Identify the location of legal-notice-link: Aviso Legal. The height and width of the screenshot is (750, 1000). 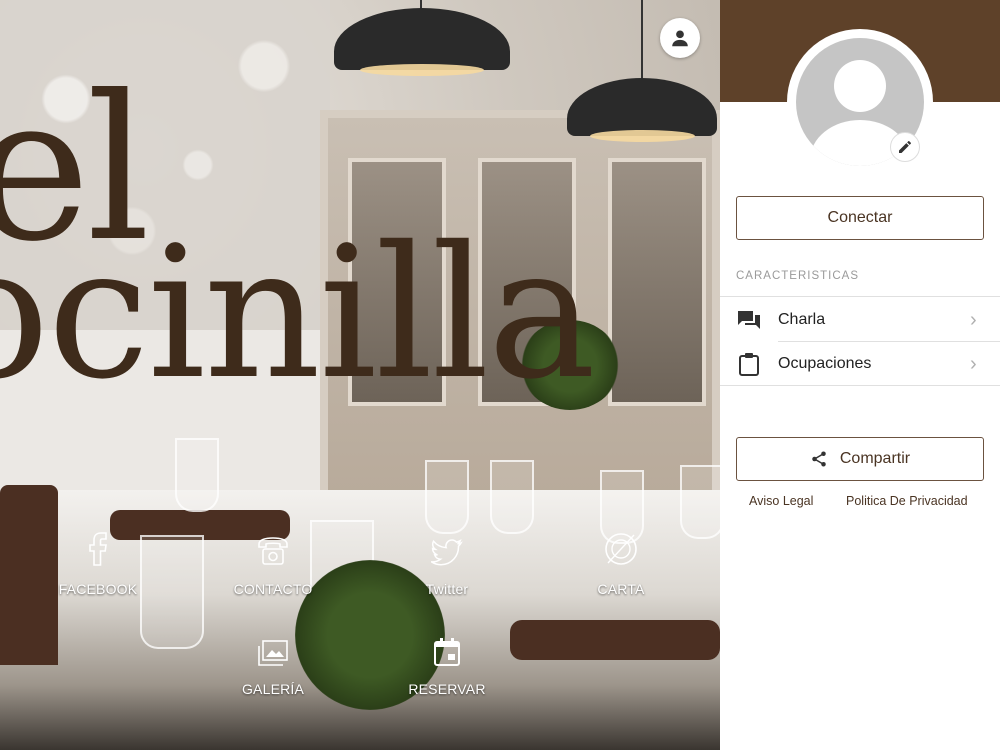
(781, 501).